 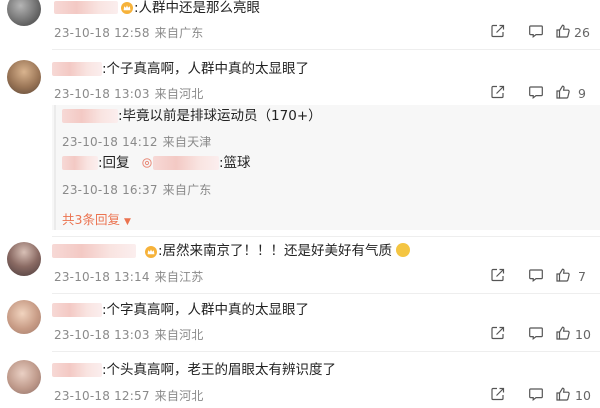 I want to click on caret-down-icon: ▼, so click(x=127, y=222).